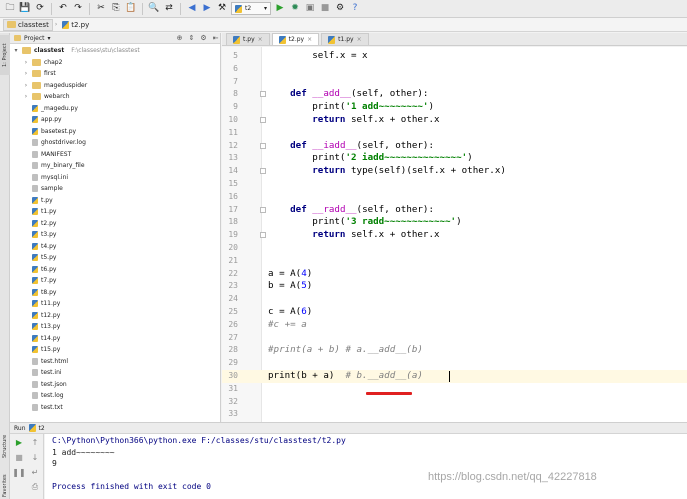  What do you see at coordinates (169, 9) in the screenshot?
I see `replace-icon: ⇄` at bounding box center [169, 9].